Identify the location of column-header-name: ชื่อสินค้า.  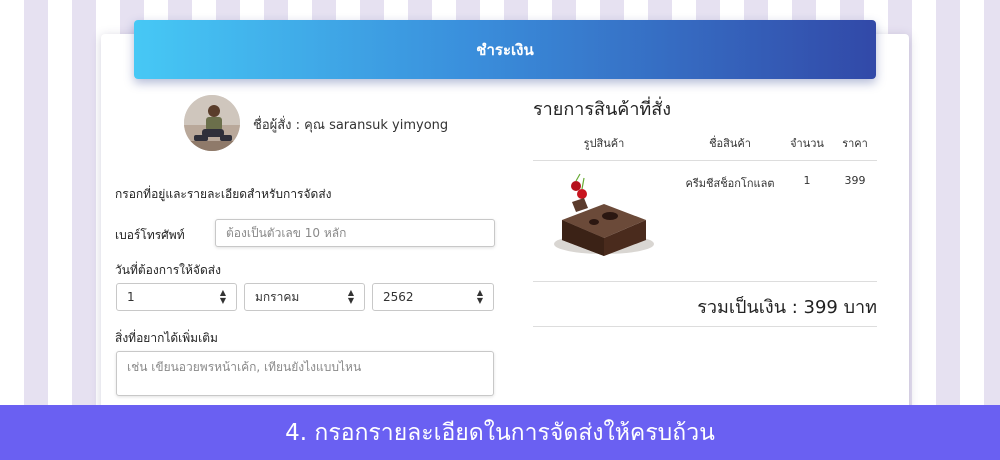
(730, 143).